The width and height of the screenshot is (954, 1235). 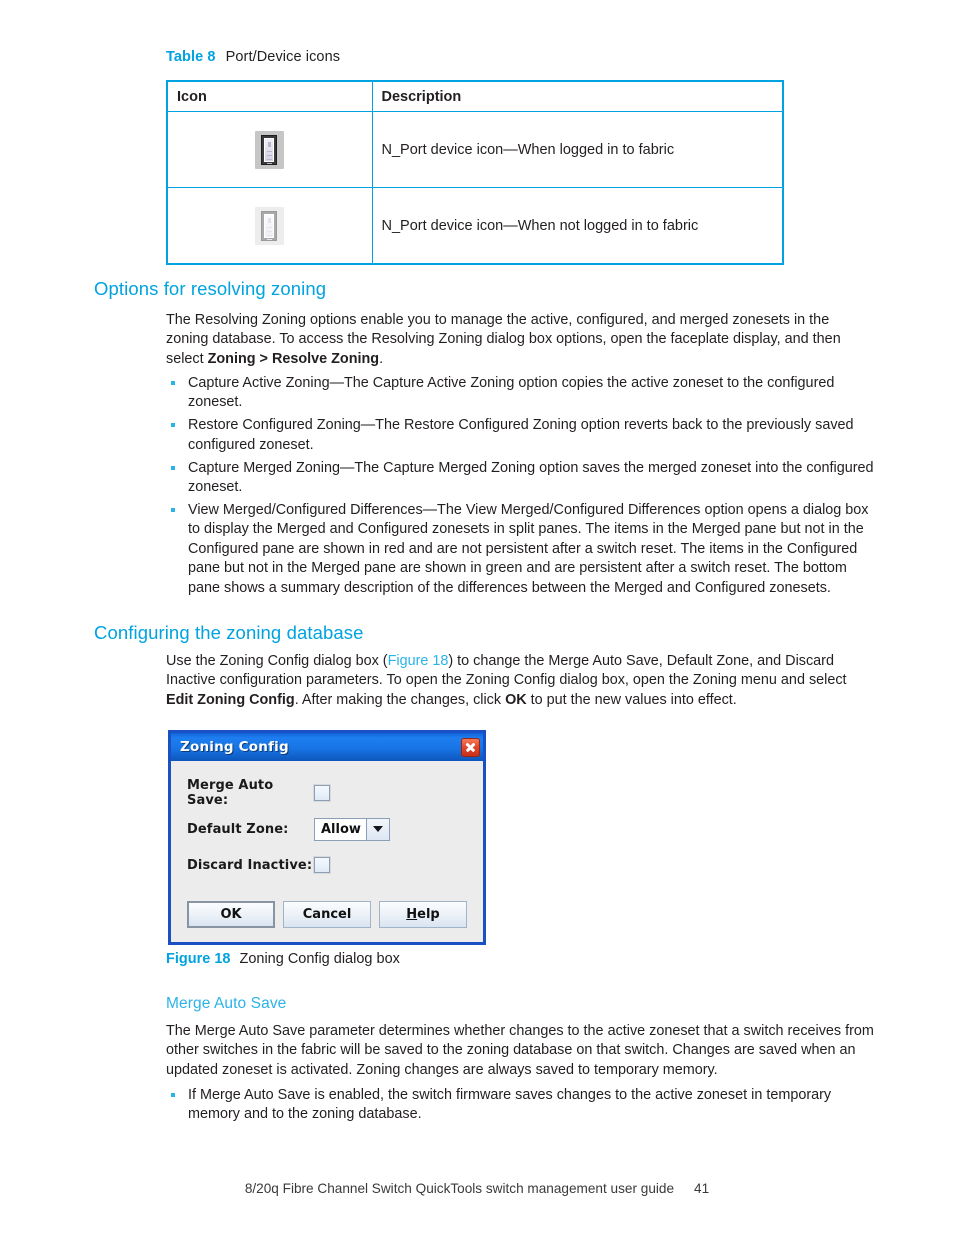 I want to click on configuring-text-4: to put the new values into effect., so click(x=631, y=699).